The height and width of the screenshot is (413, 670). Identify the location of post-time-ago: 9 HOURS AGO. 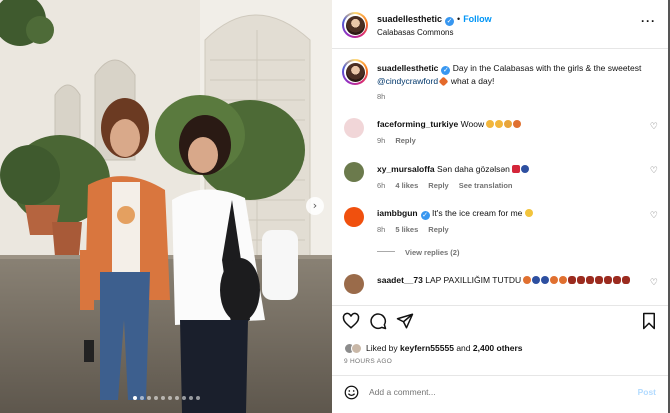
(368, 361).